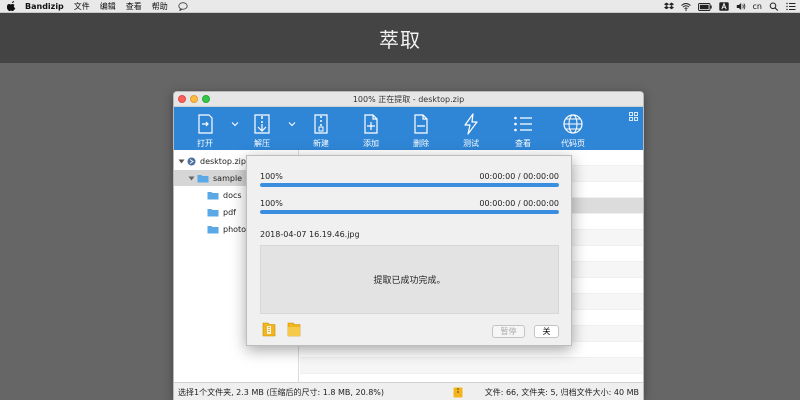 The height and width of the screenshot is (400, 800). I want to click on window-title: 100% 正在提取 - desktop.zip, so click(408, 99).